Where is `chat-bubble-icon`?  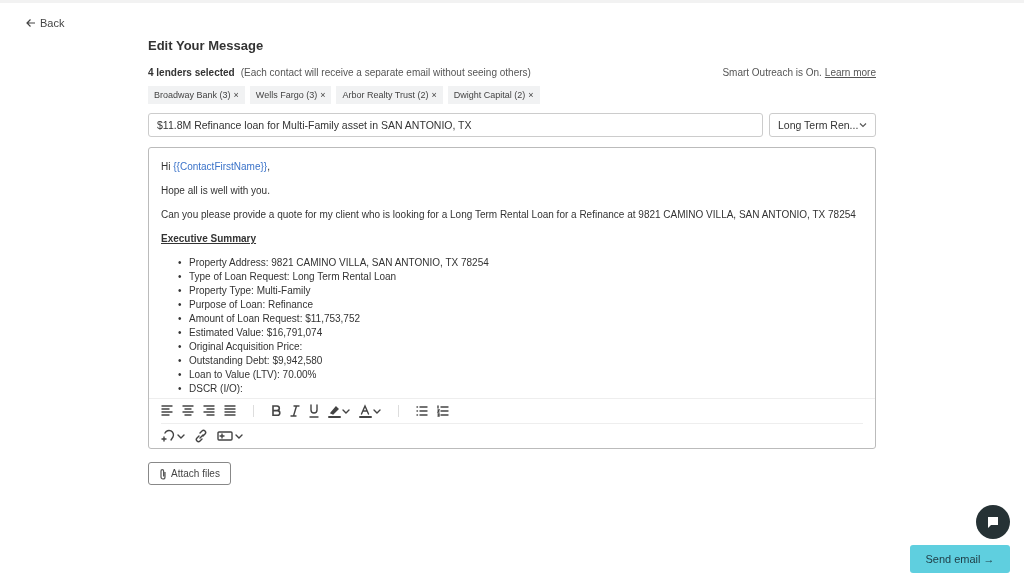
chat-bubble-icon is located at coordinates (993, 522).